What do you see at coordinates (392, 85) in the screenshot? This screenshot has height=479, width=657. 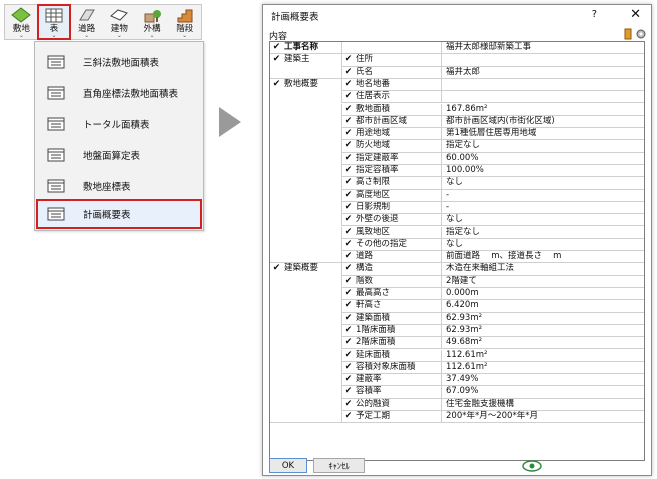 I see `item-cell: ✔ 地名地番` at bounding box center [392, 85].